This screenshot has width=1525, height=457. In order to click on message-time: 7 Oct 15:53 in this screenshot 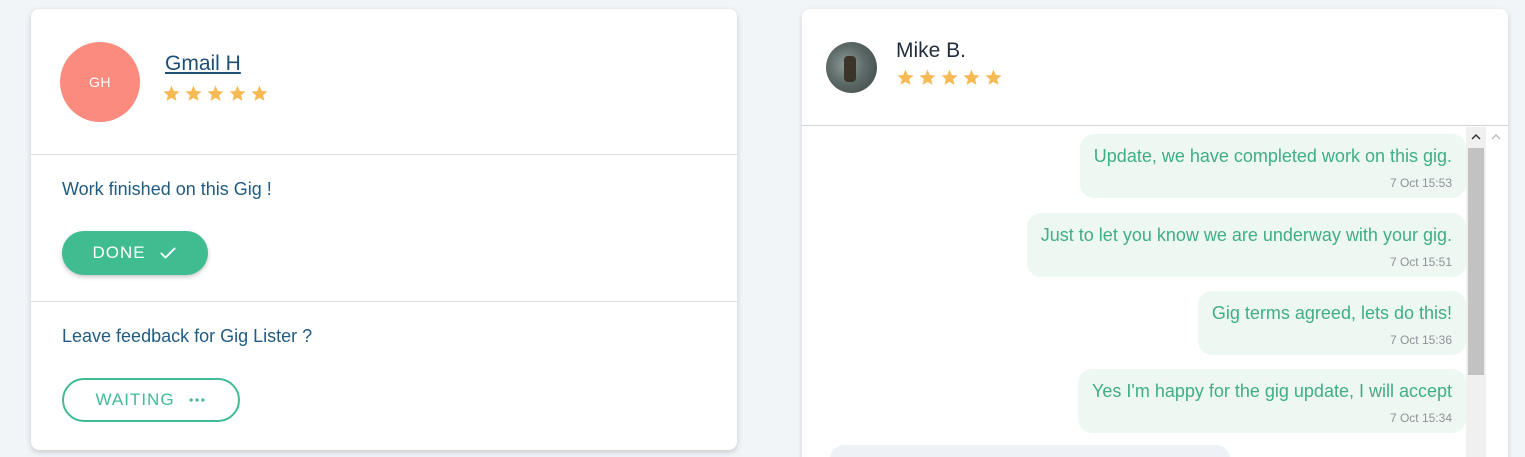, I will do `click(1420, 183)`.